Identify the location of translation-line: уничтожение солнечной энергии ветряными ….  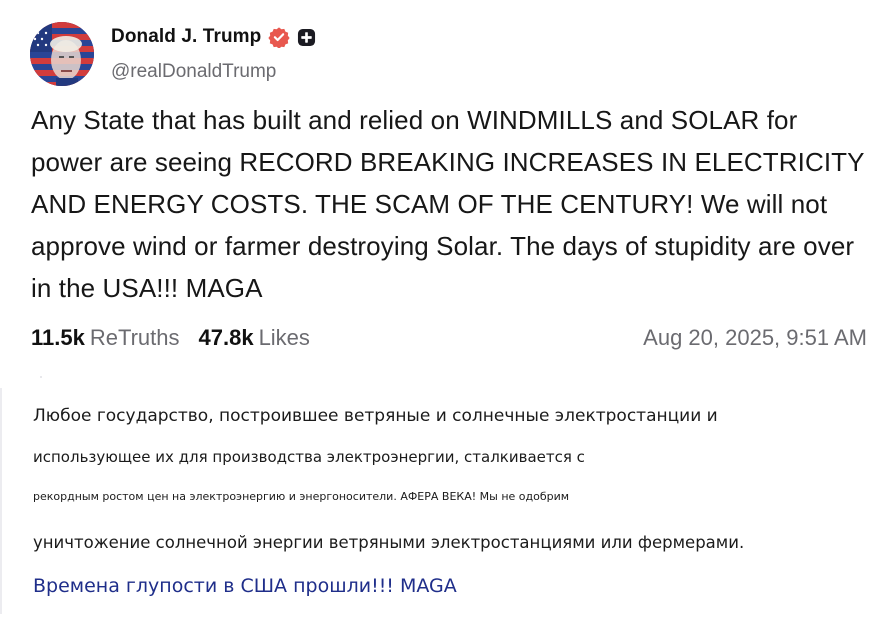
(389, 542).